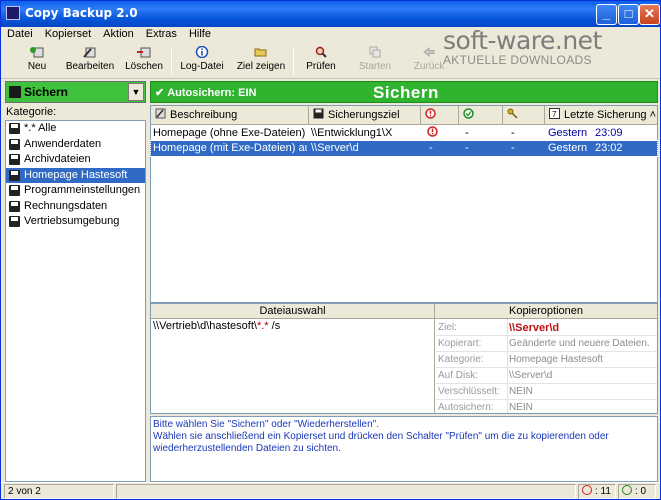  Describe the element at coordinates (59, 491) in the screenshot. I see `status-position: 2 von 2` at that location.